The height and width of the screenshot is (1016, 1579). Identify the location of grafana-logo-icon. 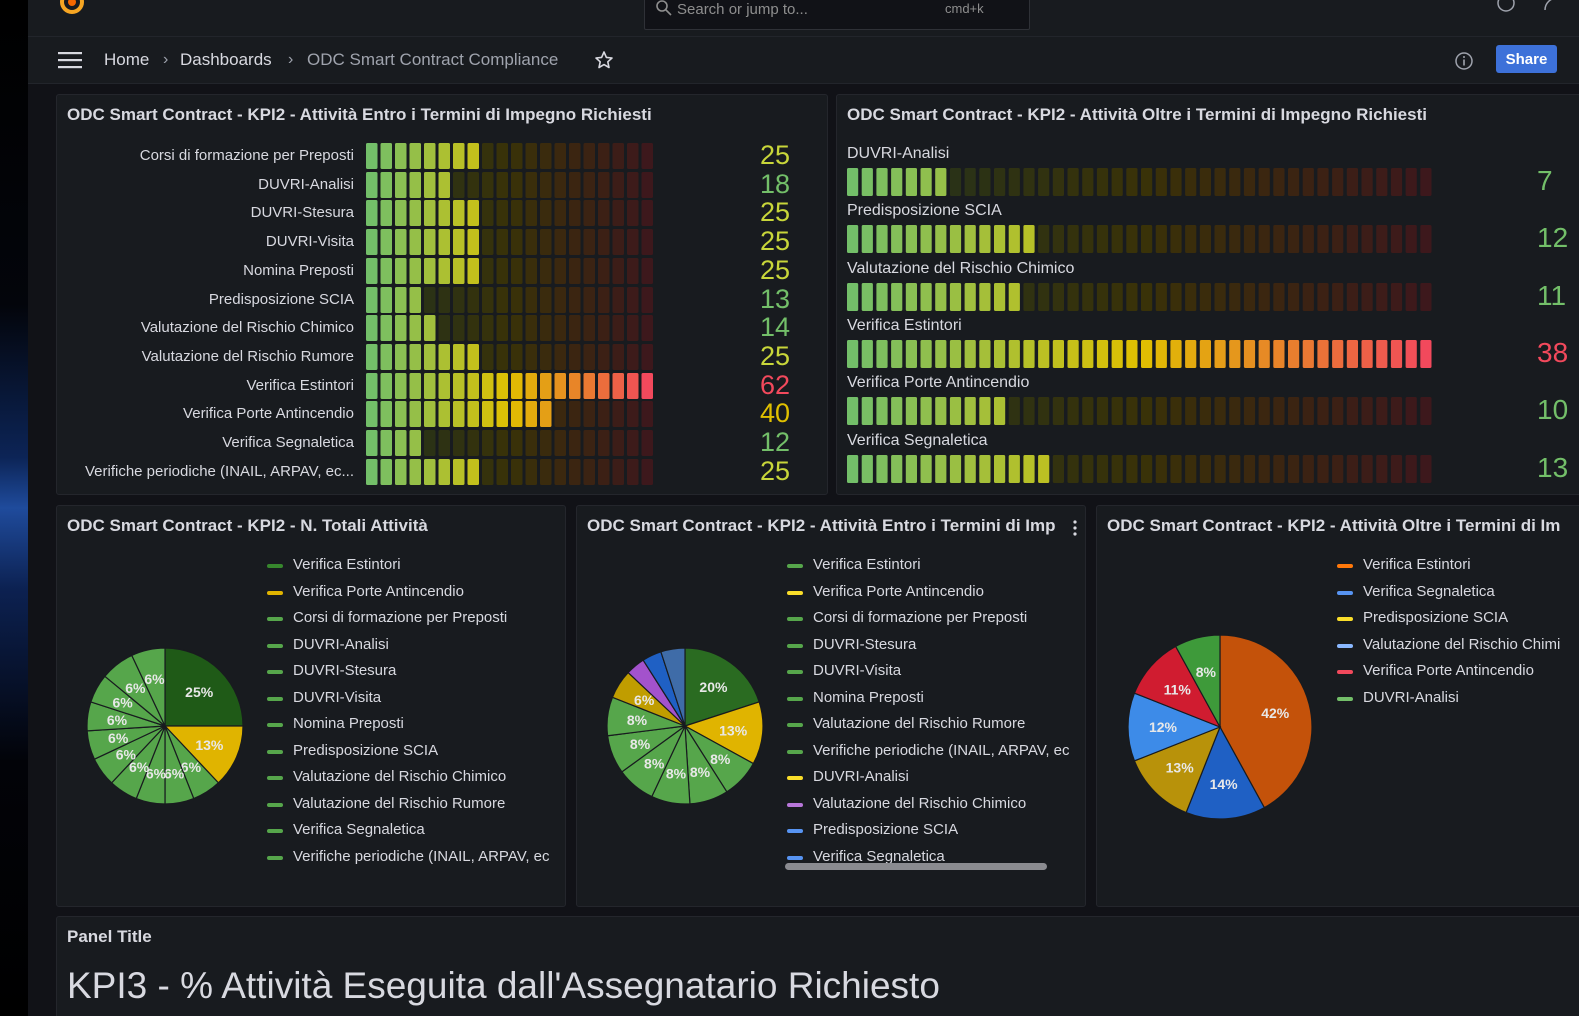
(72, 8).